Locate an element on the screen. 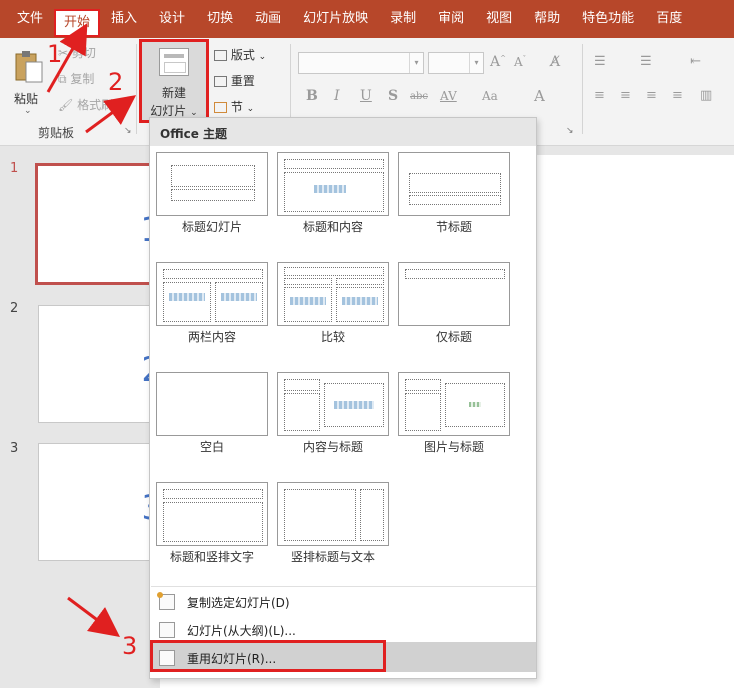  layout-picture-with-caption is located at coordinates (454, 404).